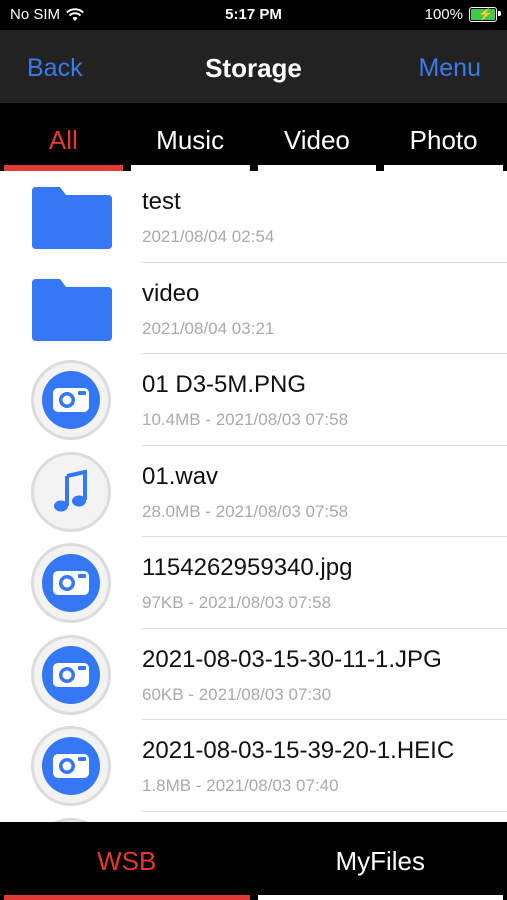  Describe the element at coordinates (443, 14) in the screenshot. I see `battery-percent: 100%` at that location.